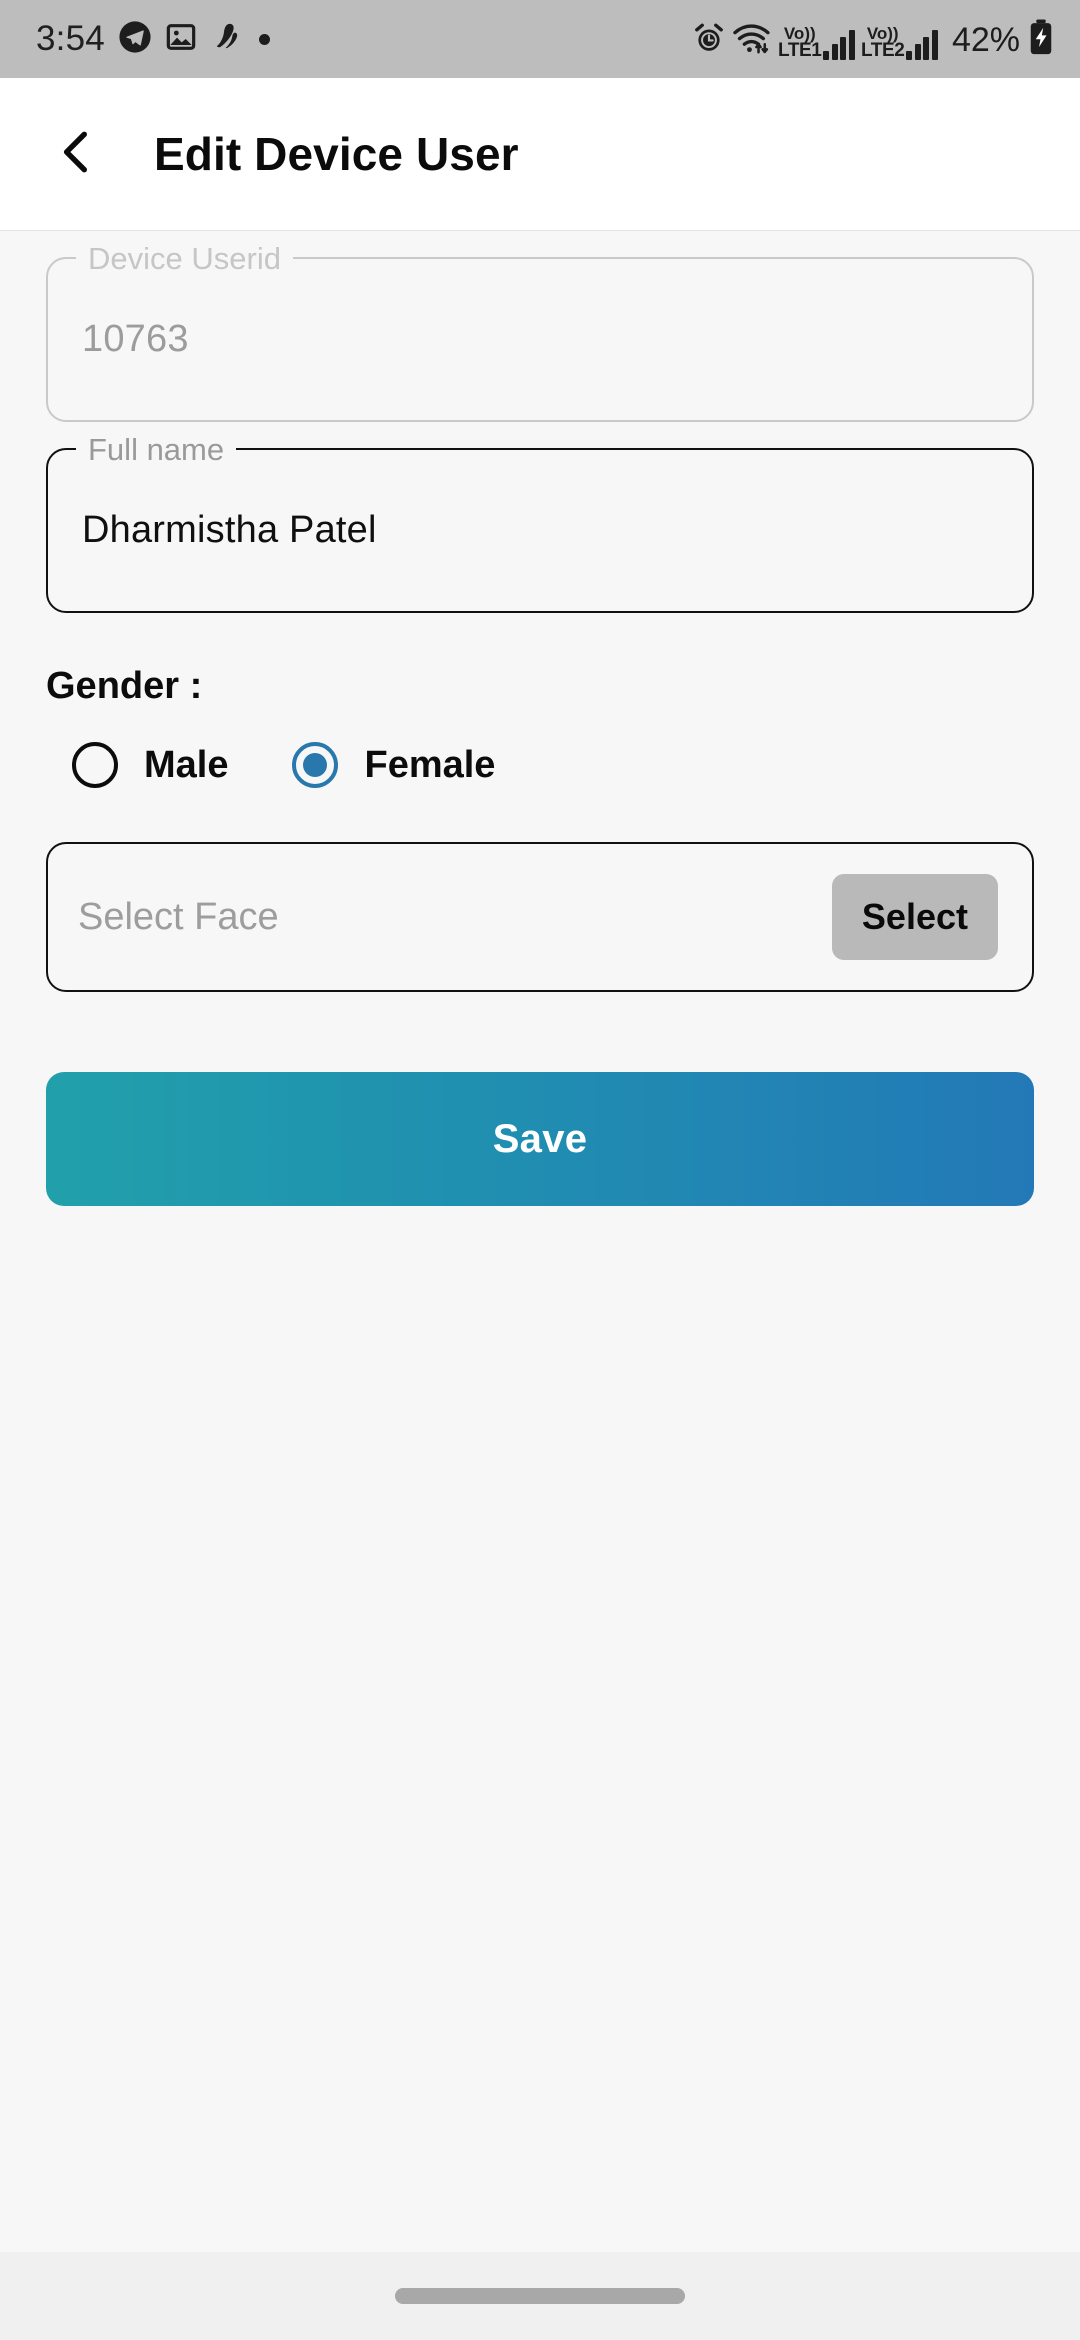  I want to click on photos-icon, so click(181, 39).